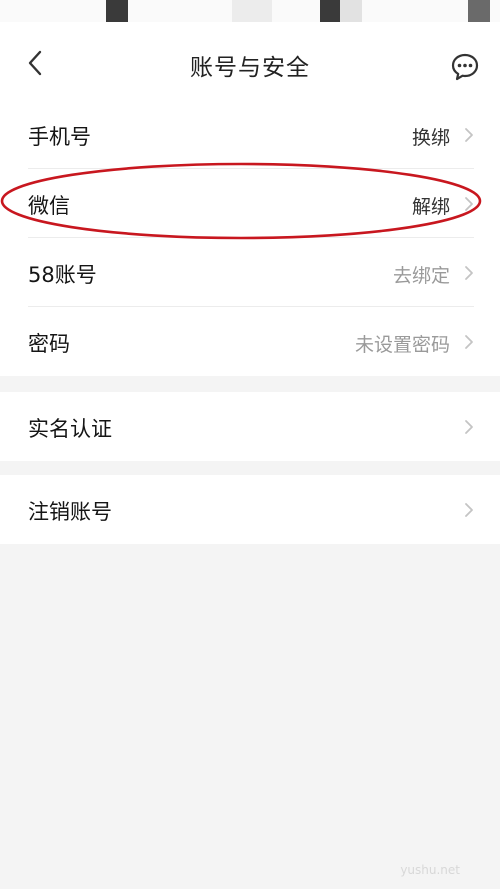 Image resolution: width=500 pixels, height=889 pixels. I want to click on setting-row-password: 密码 未设置密码, so click(250, 341).